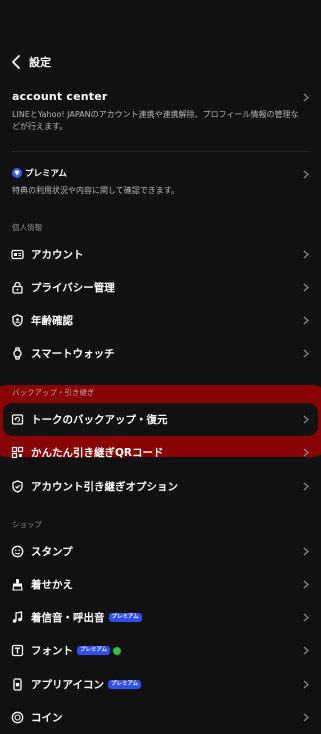  What do you see at coordinates (160, 353) in the screenshot?
I see `settings-row-smartwatch: スマートウォッチ` at bounding box center [160, 353].